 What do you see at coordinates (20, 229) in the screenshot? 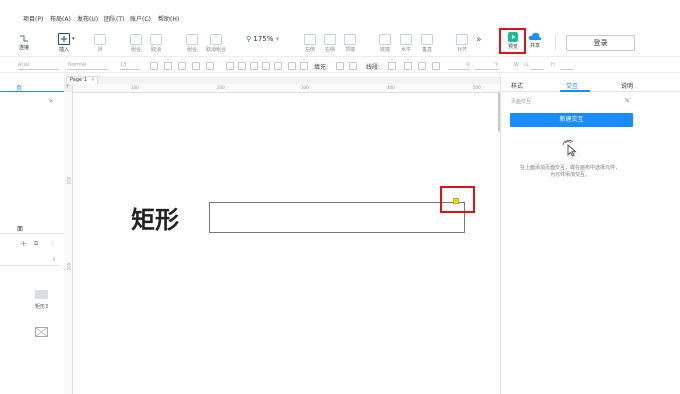
I see `outline-panel-title: 面` at bounding box center [20, 229].